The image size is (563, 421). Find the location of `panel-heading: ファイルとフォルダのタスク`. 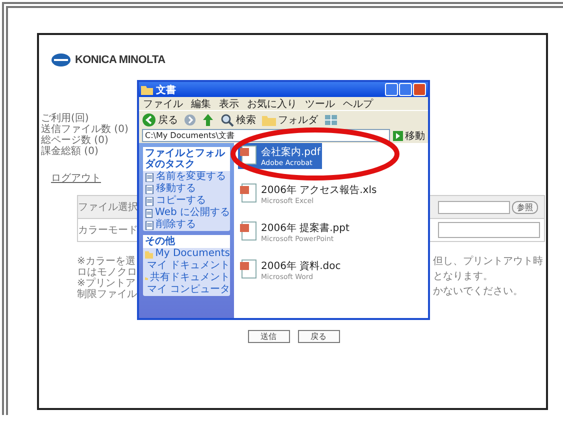

panel-heading: ファイルとフォルダのタスク is located at coordinates (186, 159).